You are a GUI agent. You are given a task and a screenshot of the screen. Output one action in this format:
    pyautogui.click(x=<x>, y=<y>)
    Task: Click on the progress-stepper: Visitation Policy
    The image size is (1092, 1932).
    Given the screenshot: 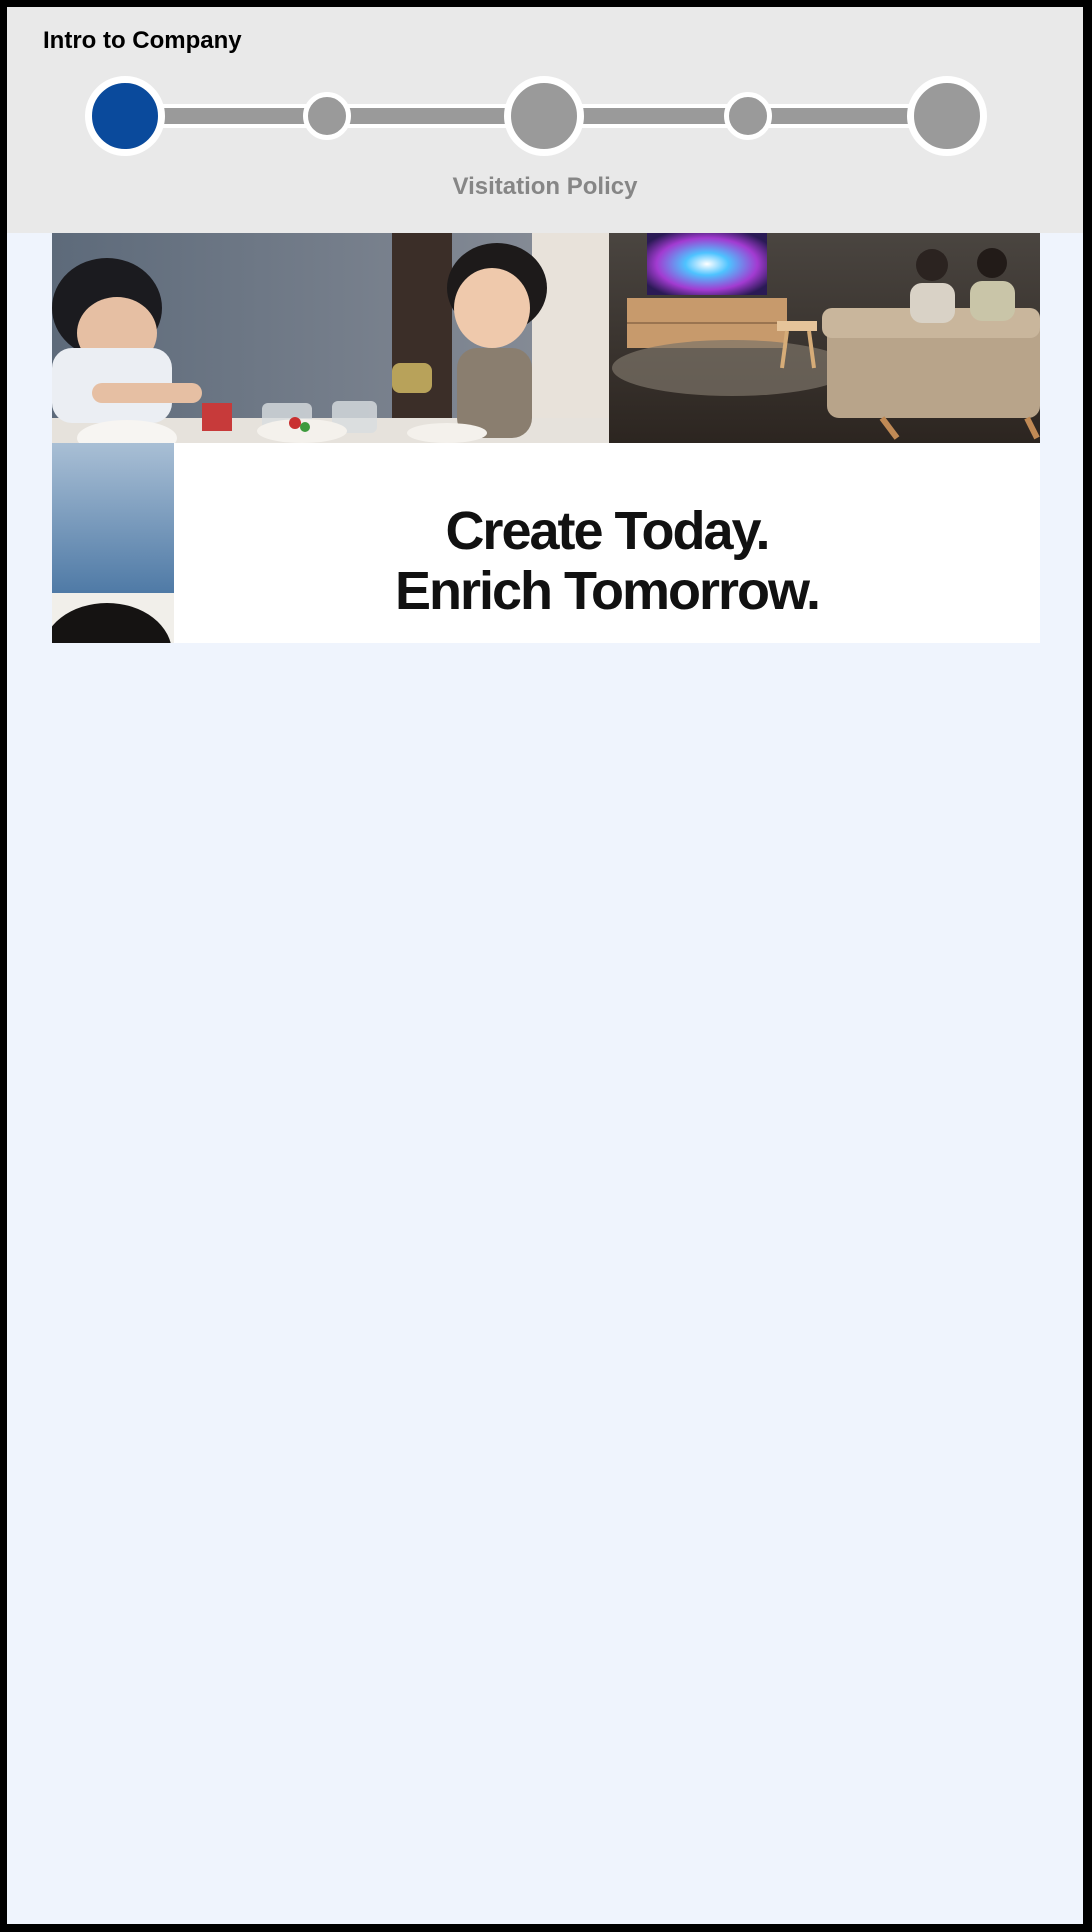 What is the action you would take?
    pyautogui.click(x=545, y=120)
    